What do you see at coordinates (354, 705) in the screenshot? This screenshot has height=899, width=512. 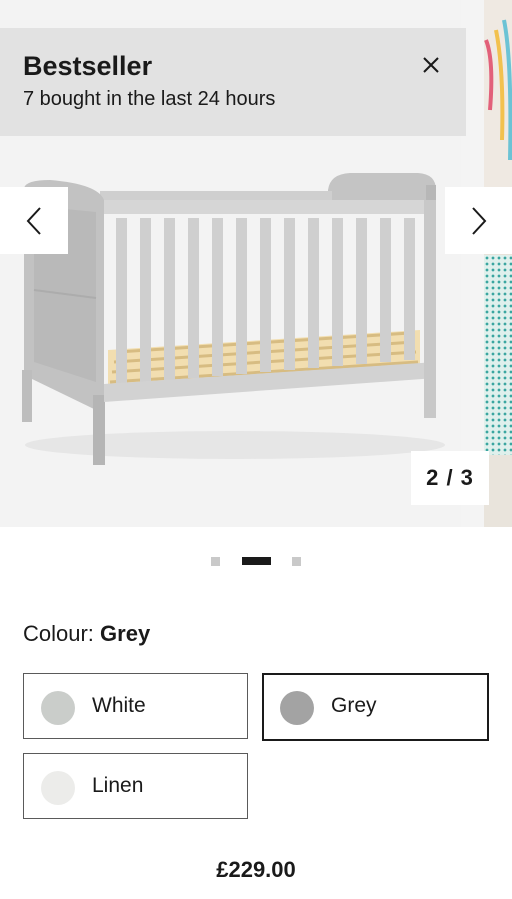 I see `colour-option-label: Grey` at bounding box center [354, 705].